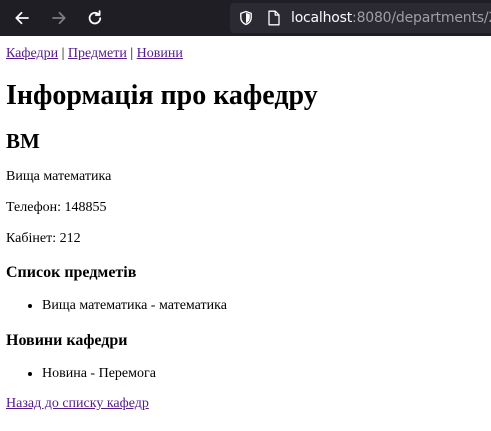 This screenshot has width=491, height=431. Describe the element at coordinates (262, 374) in the screenshot. I see `news-item: Новина - Перемога` at that location.